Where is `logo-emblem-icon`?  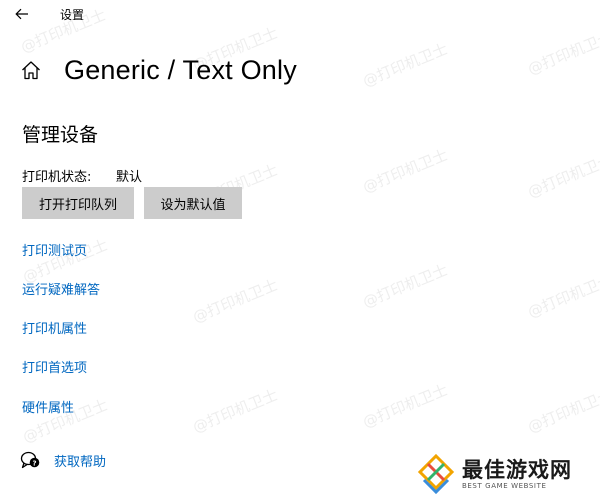 logo-emblem-icon is located at coordinates (436, 474).